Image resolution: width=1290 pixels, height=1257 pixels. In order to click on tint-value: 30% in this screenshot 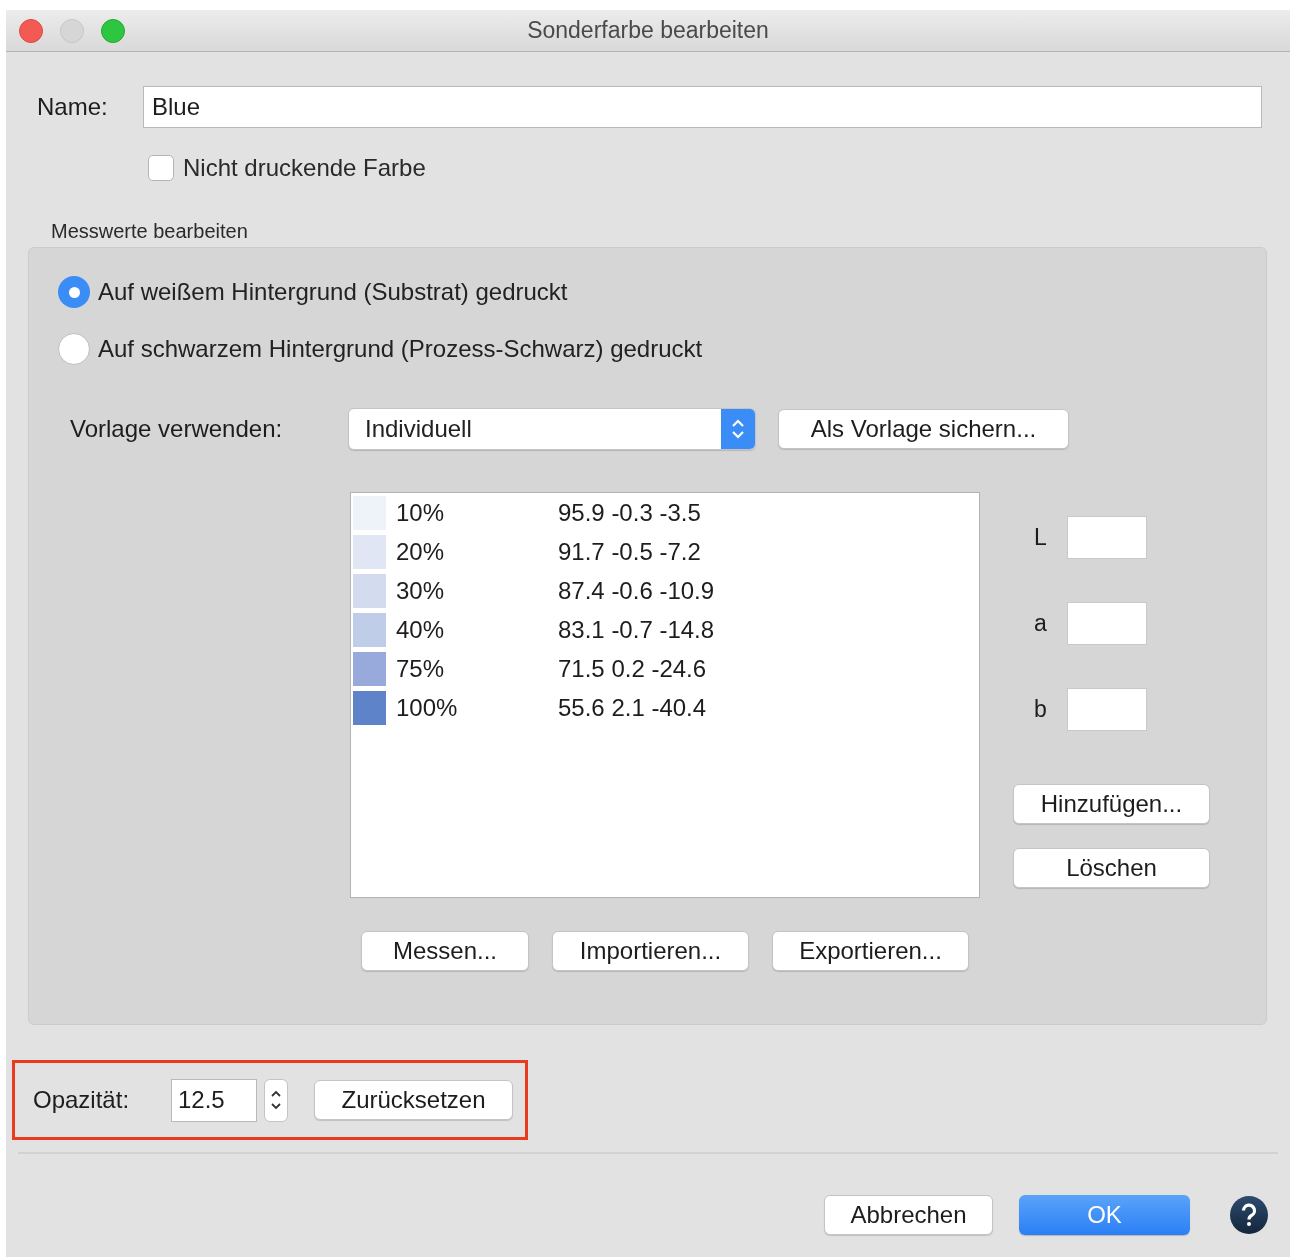, I will do `click(421, 591)`.